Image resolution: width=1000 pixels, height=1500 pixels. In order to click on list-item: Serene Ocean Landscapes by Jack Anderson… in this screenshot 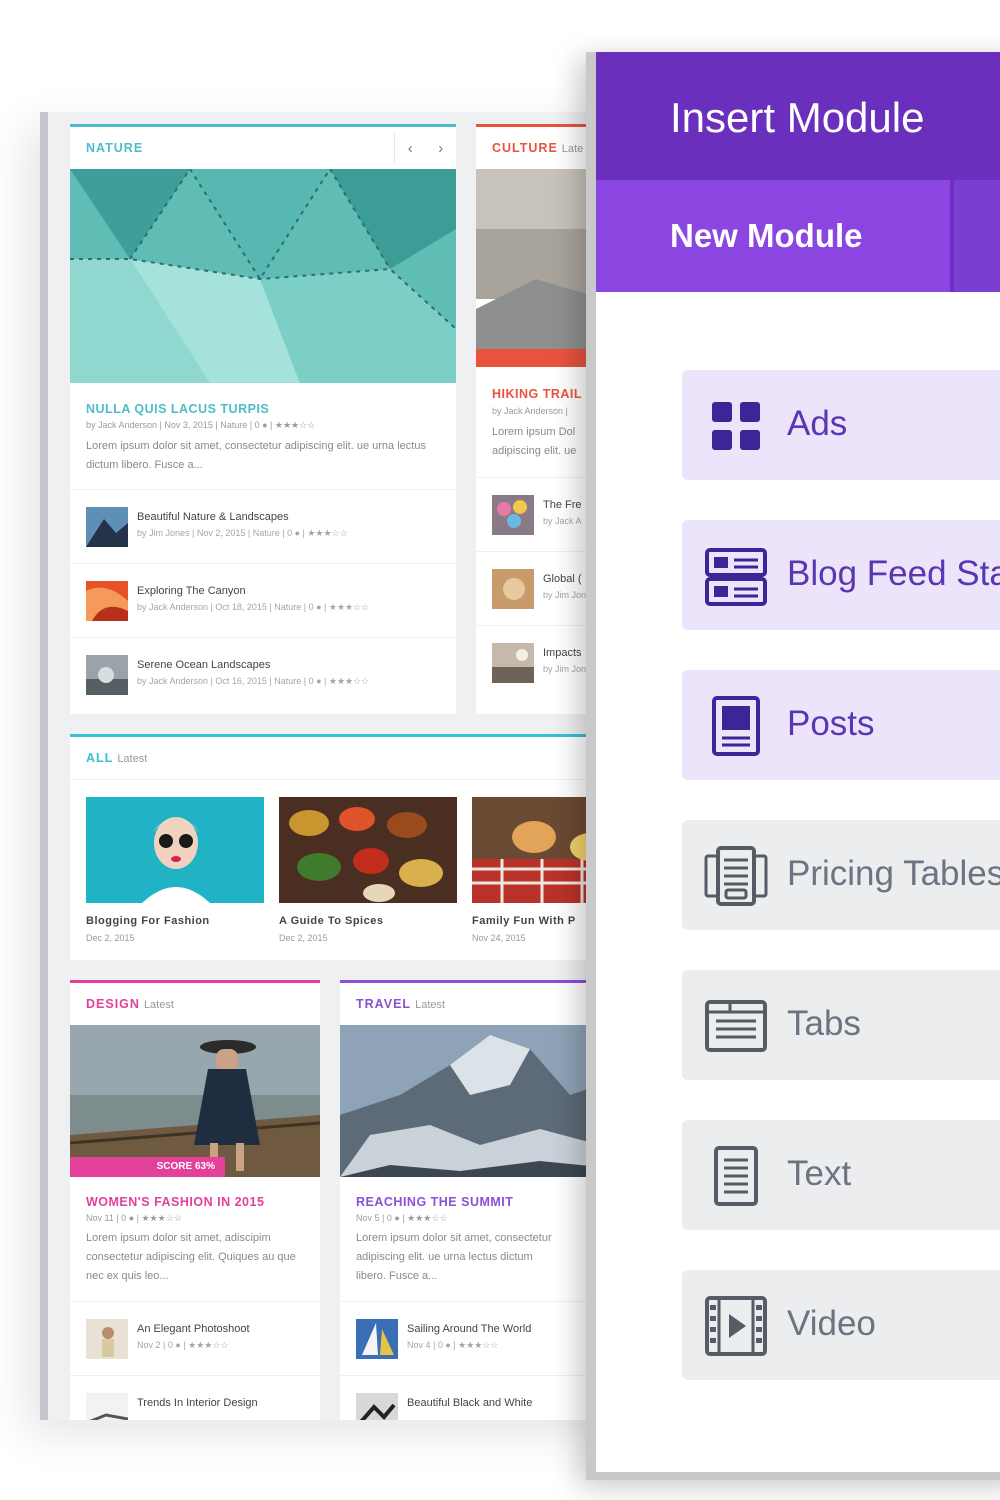, I will do `click(263, 674)`.